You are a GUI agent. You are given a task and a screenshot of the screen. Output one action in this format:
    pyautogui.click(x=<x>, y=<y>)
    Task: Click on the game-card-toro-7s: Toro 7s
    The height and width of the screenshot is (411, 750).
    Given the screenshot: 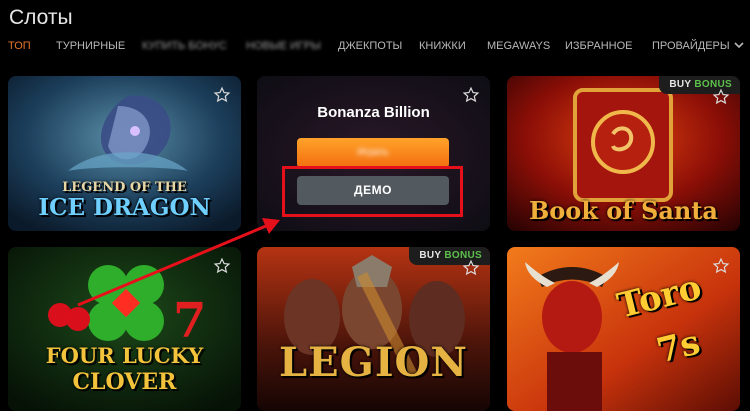 What is the action you would take?
    pyautogui.click(x=623, y=329)
    